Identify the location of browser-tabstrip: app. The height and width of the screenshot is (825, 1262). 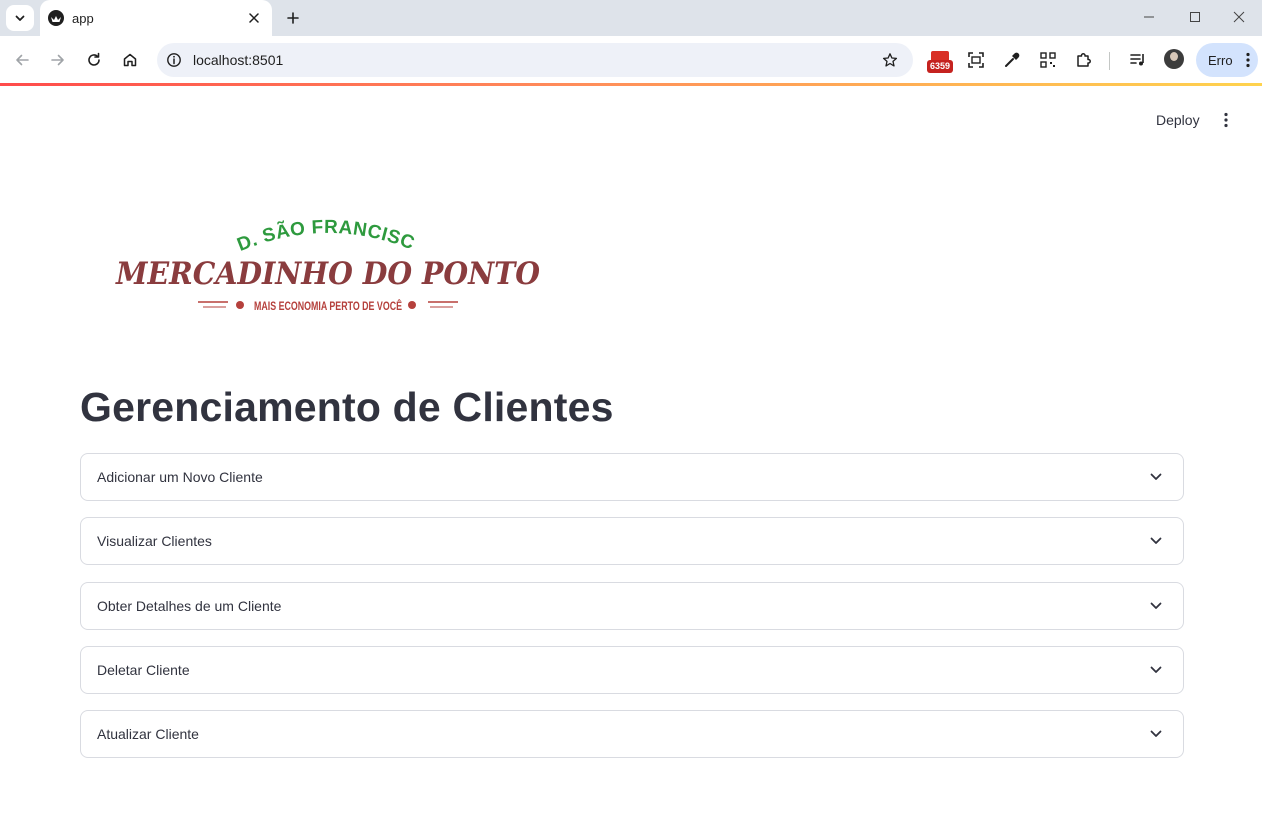
(631, 18).